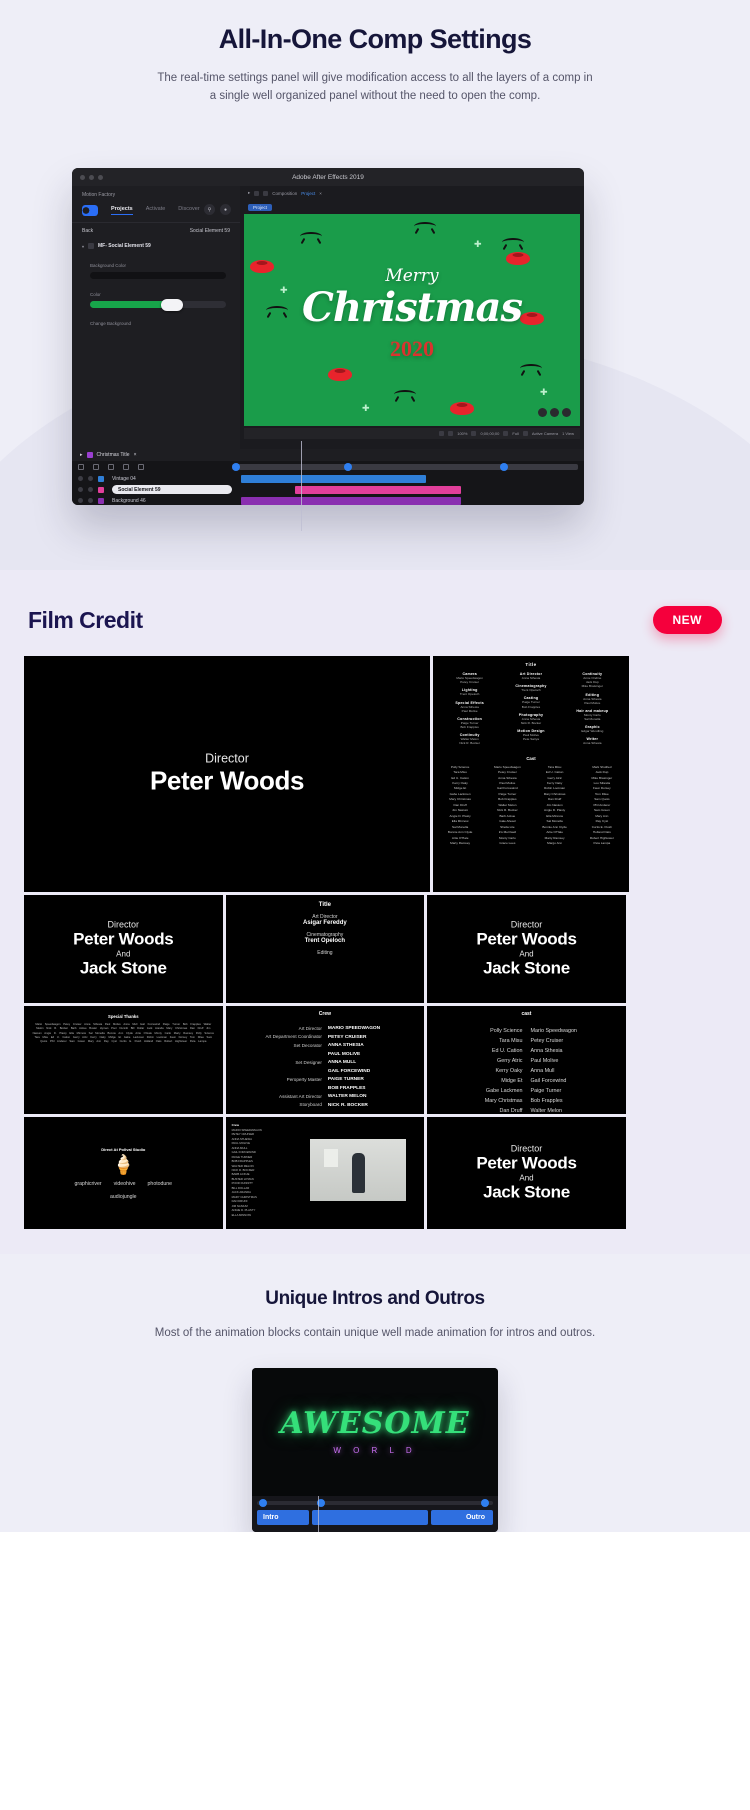 The image size is (750, 1810). Describe the element at coordinates (515, 433) in the screenshot. I see `resolution: Full` at that location.